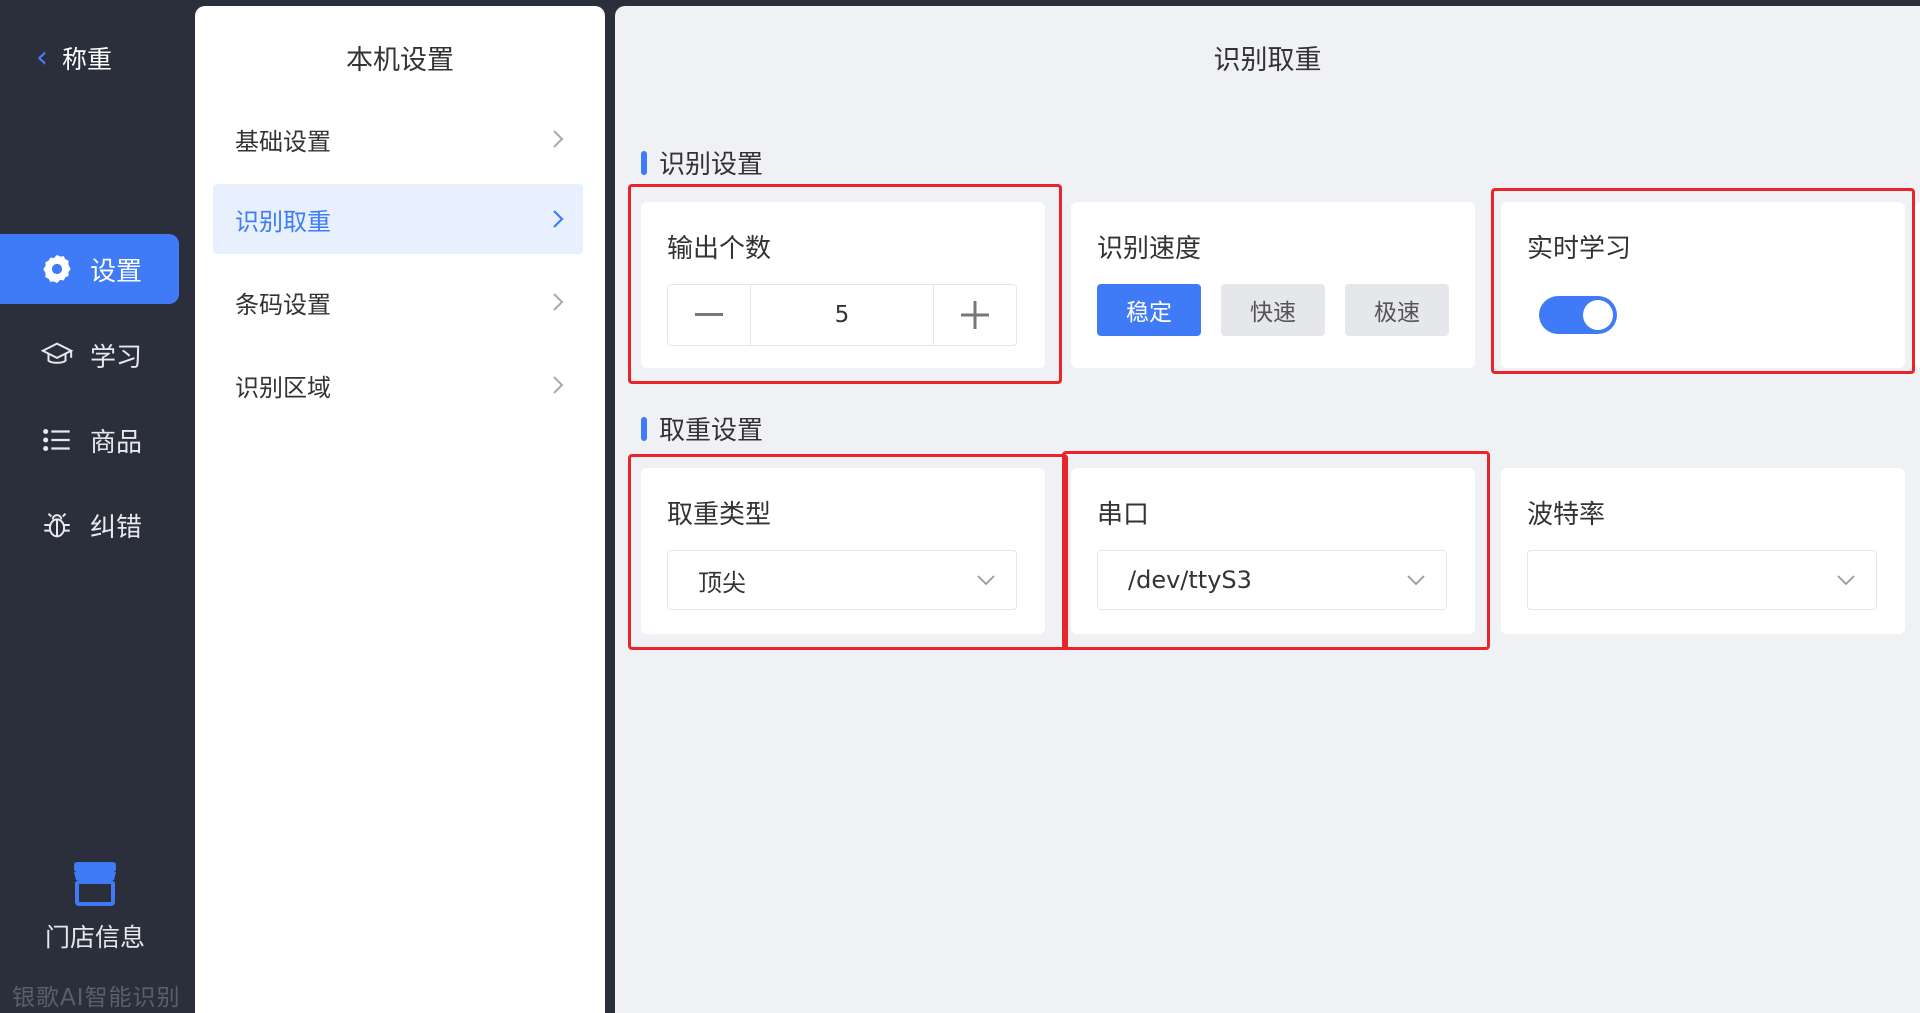 Image resolution: width=1920 pixels, height=1013 pixels. I want to click on bug-icon, so click(57, 525).